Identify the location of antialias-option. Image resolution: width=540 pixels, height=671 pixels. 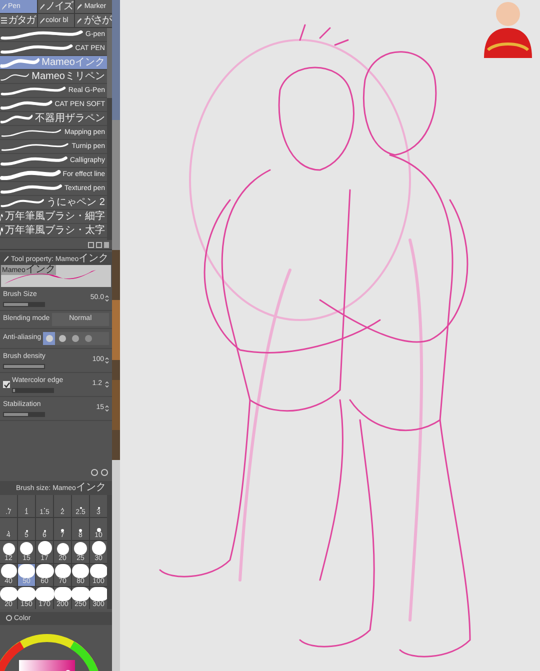
(49, 338).